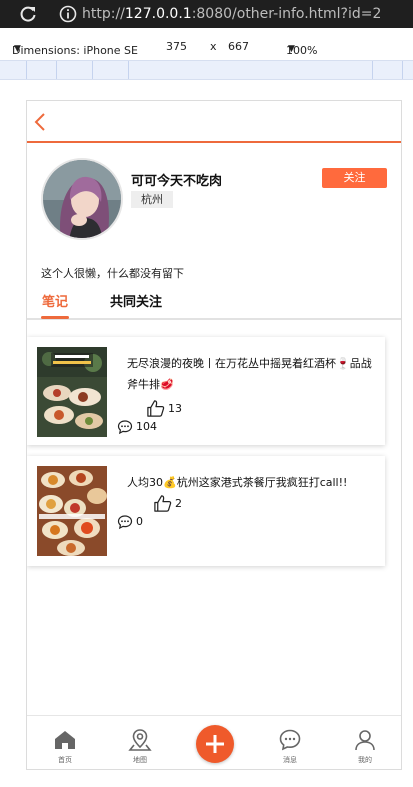 The image size is (413, 787). What do you see at coordinates (175, 408) in the screenshot?
I see `like-count: 13` at bounding box center [175, 408].